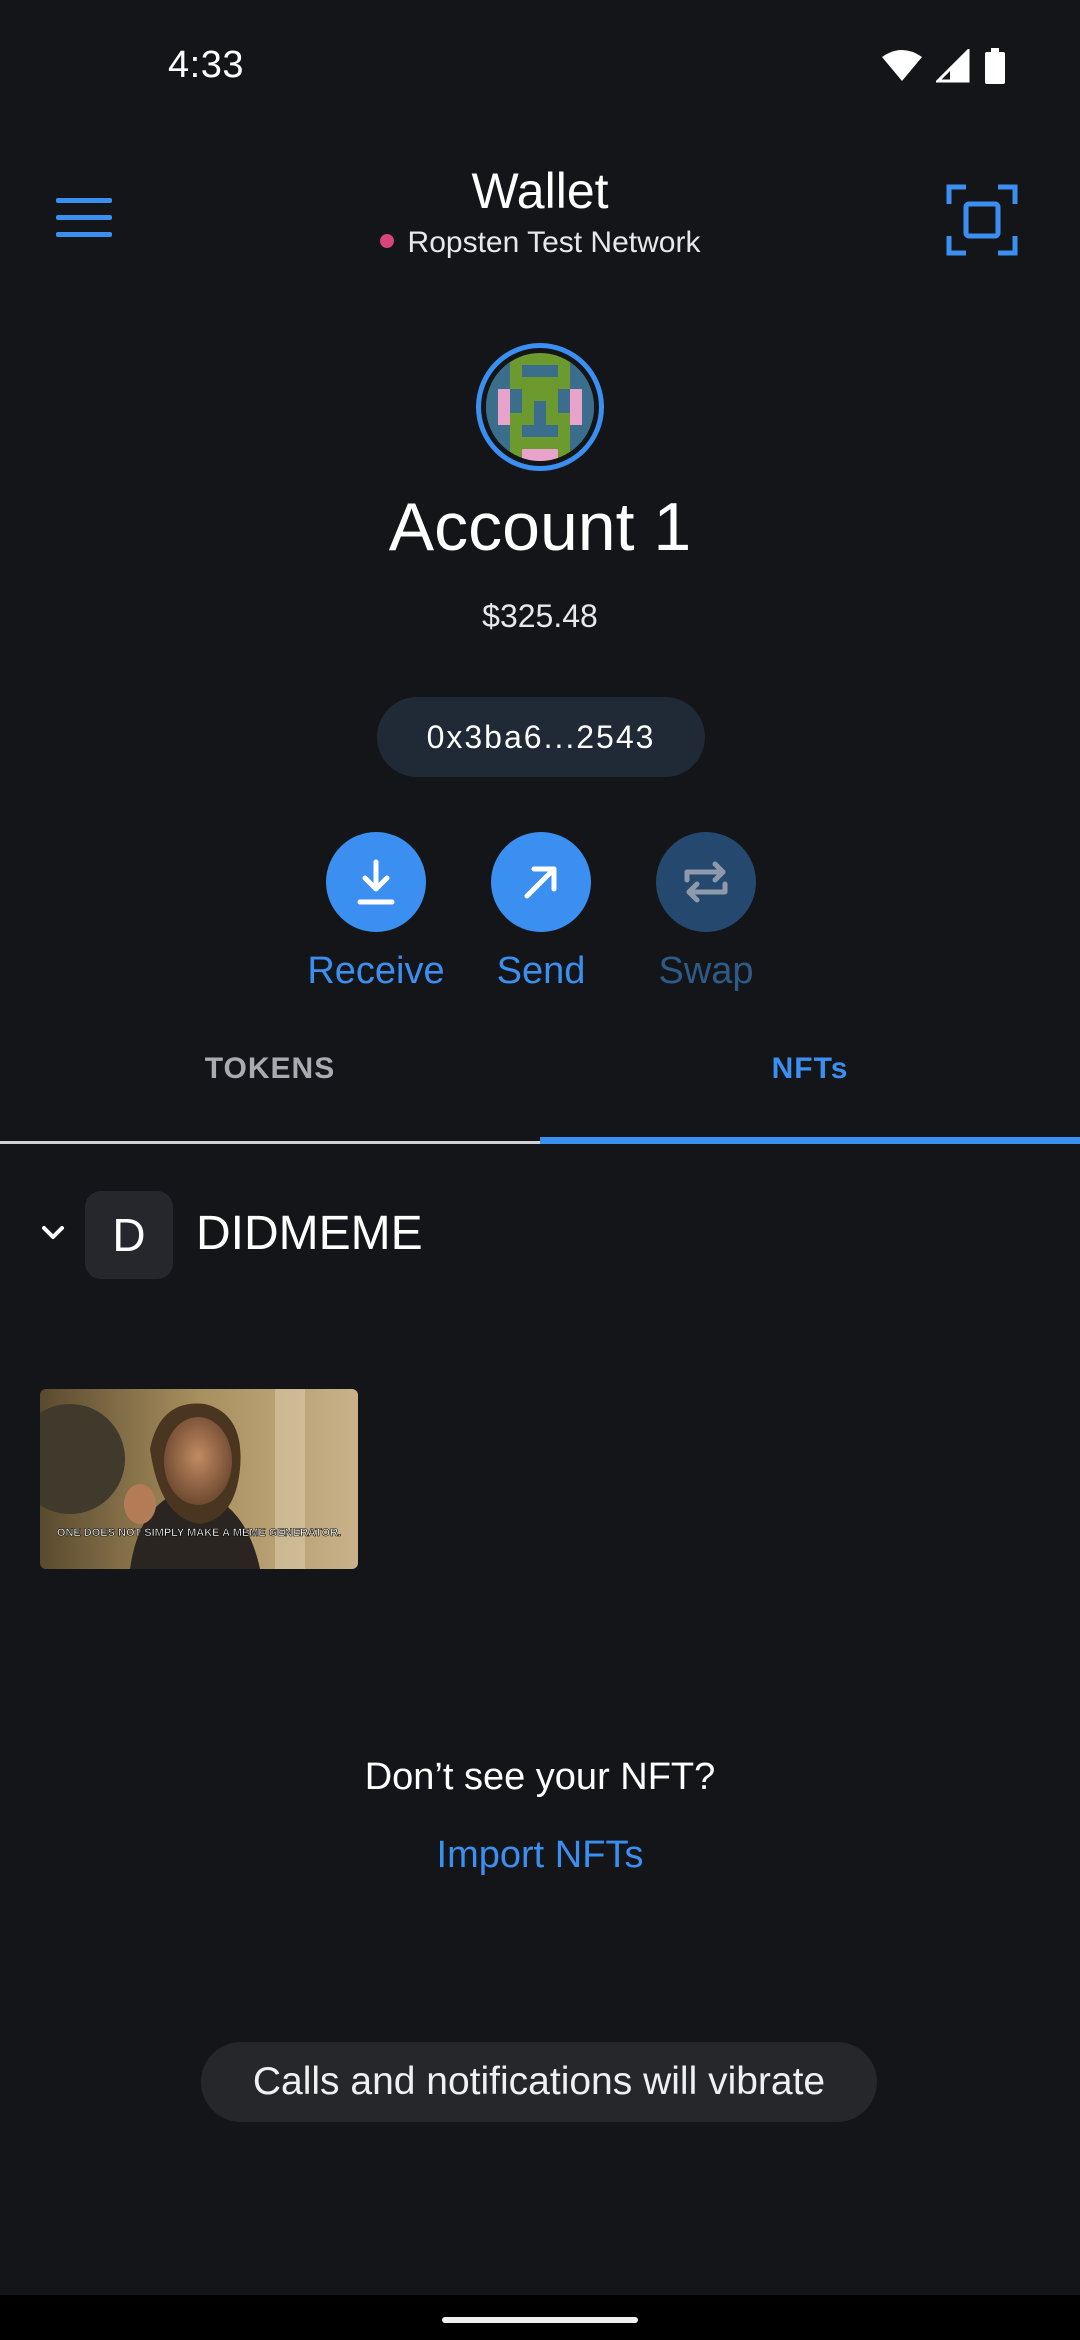  I want to click on send-label: Send, so click(541, 971).